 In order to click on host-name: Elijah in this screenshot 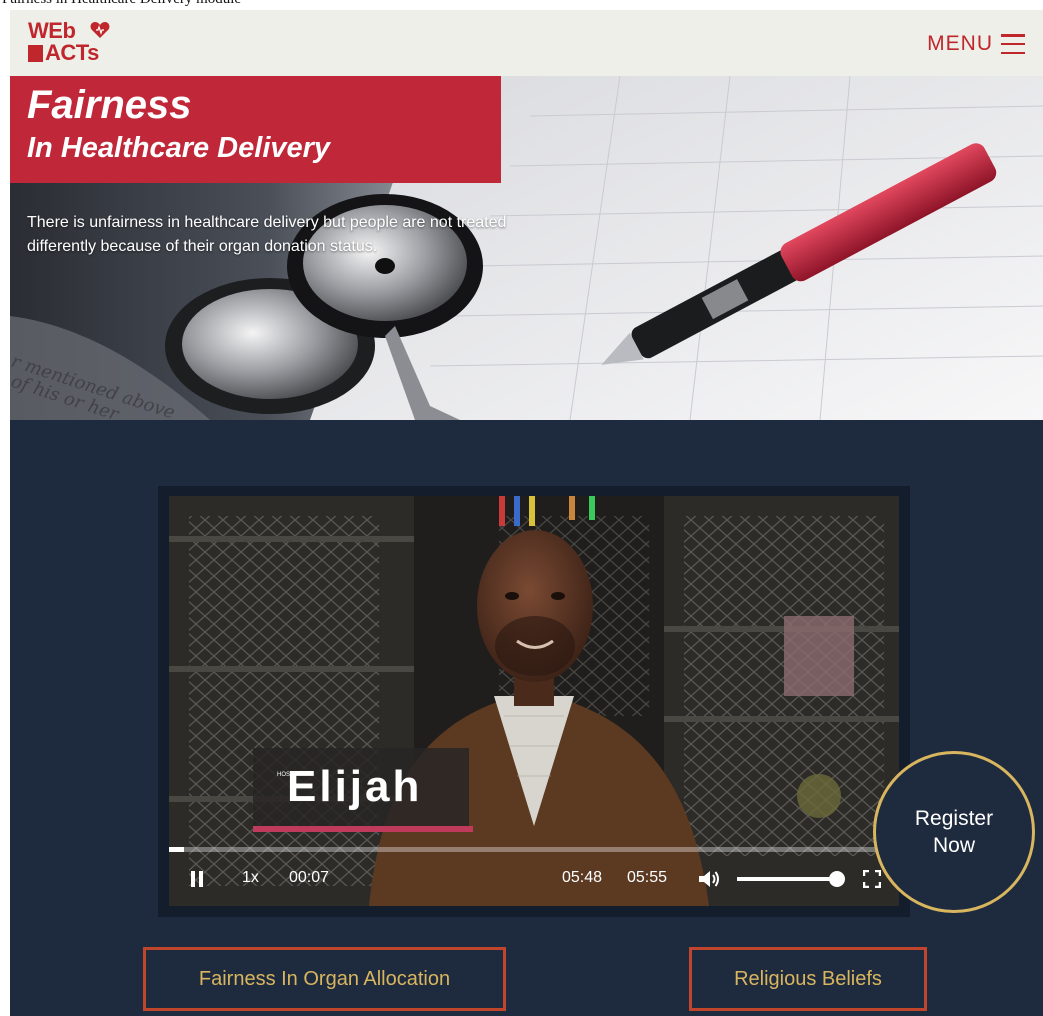, I will do `click(355, 786)`.